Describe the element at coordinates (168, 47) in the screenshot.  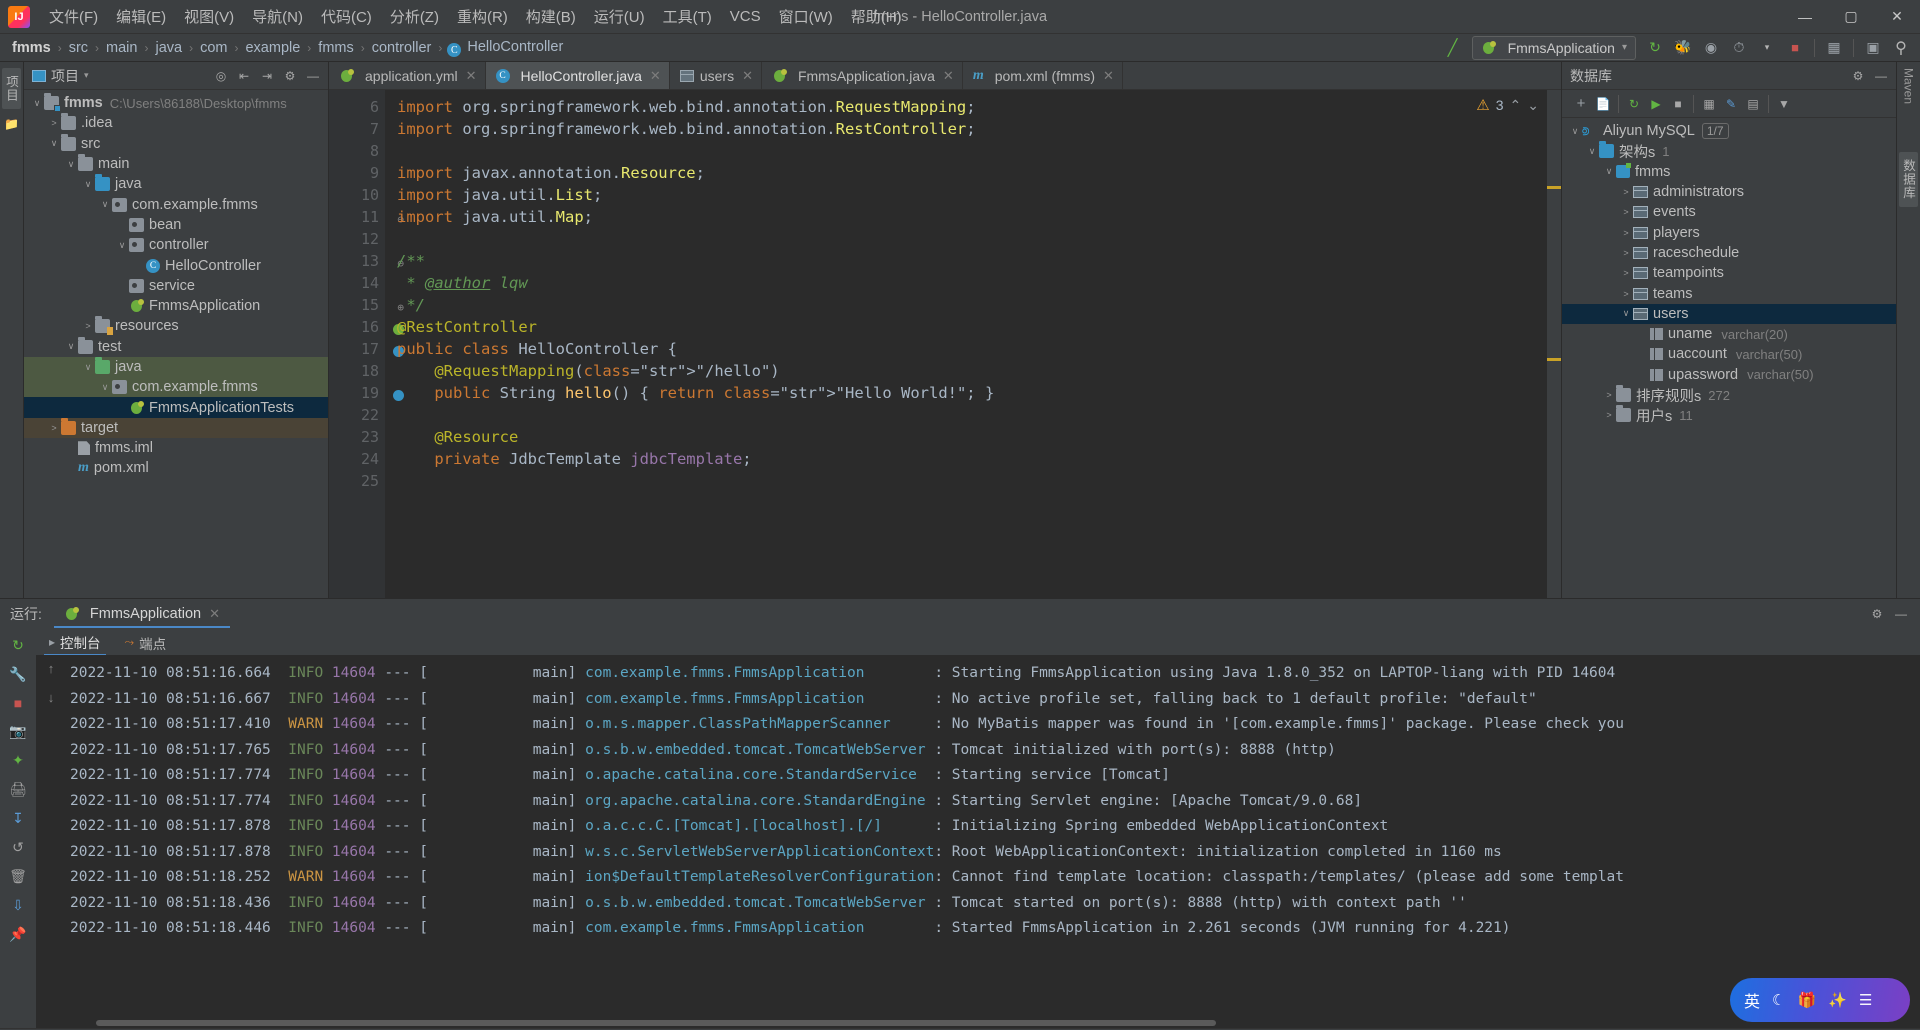
I see `breadcrumb-item-java: java` at that location.